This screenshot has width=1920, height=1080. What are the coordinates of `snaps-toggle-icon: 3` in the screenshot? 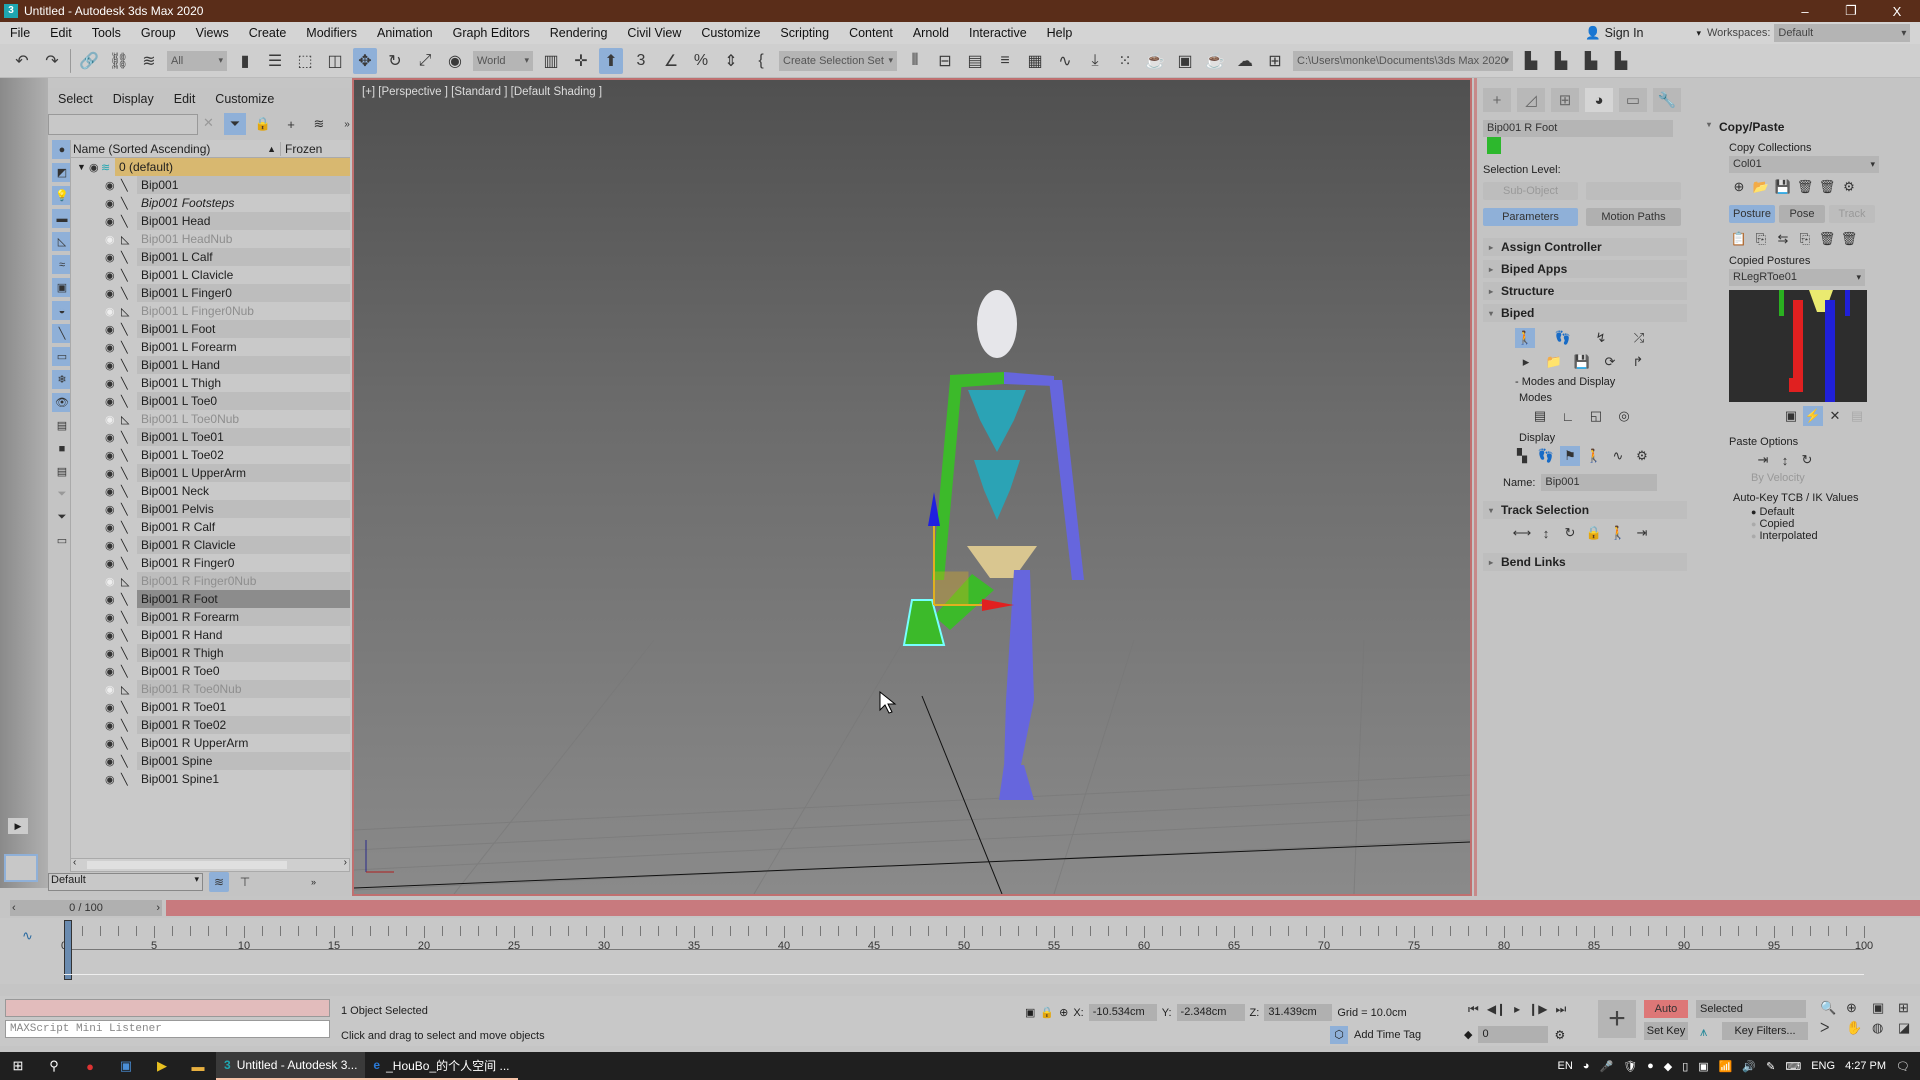 It's located at (641, 61).